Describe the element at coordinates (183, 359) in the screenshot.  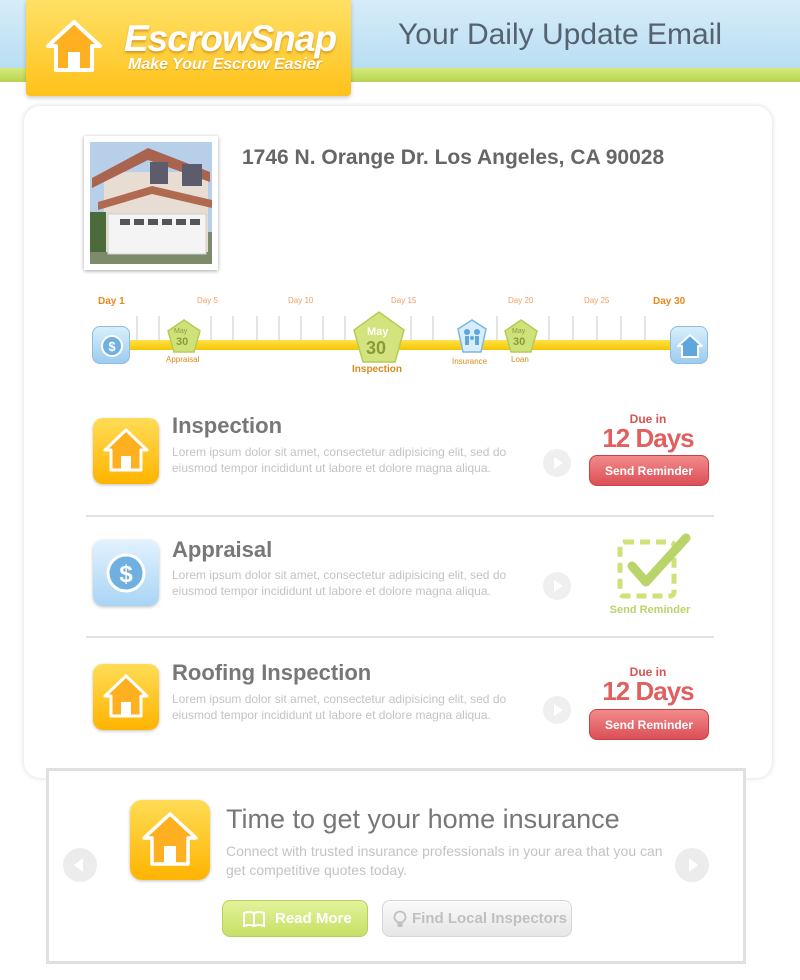
I see `marker-label: Appraisal` at that location.